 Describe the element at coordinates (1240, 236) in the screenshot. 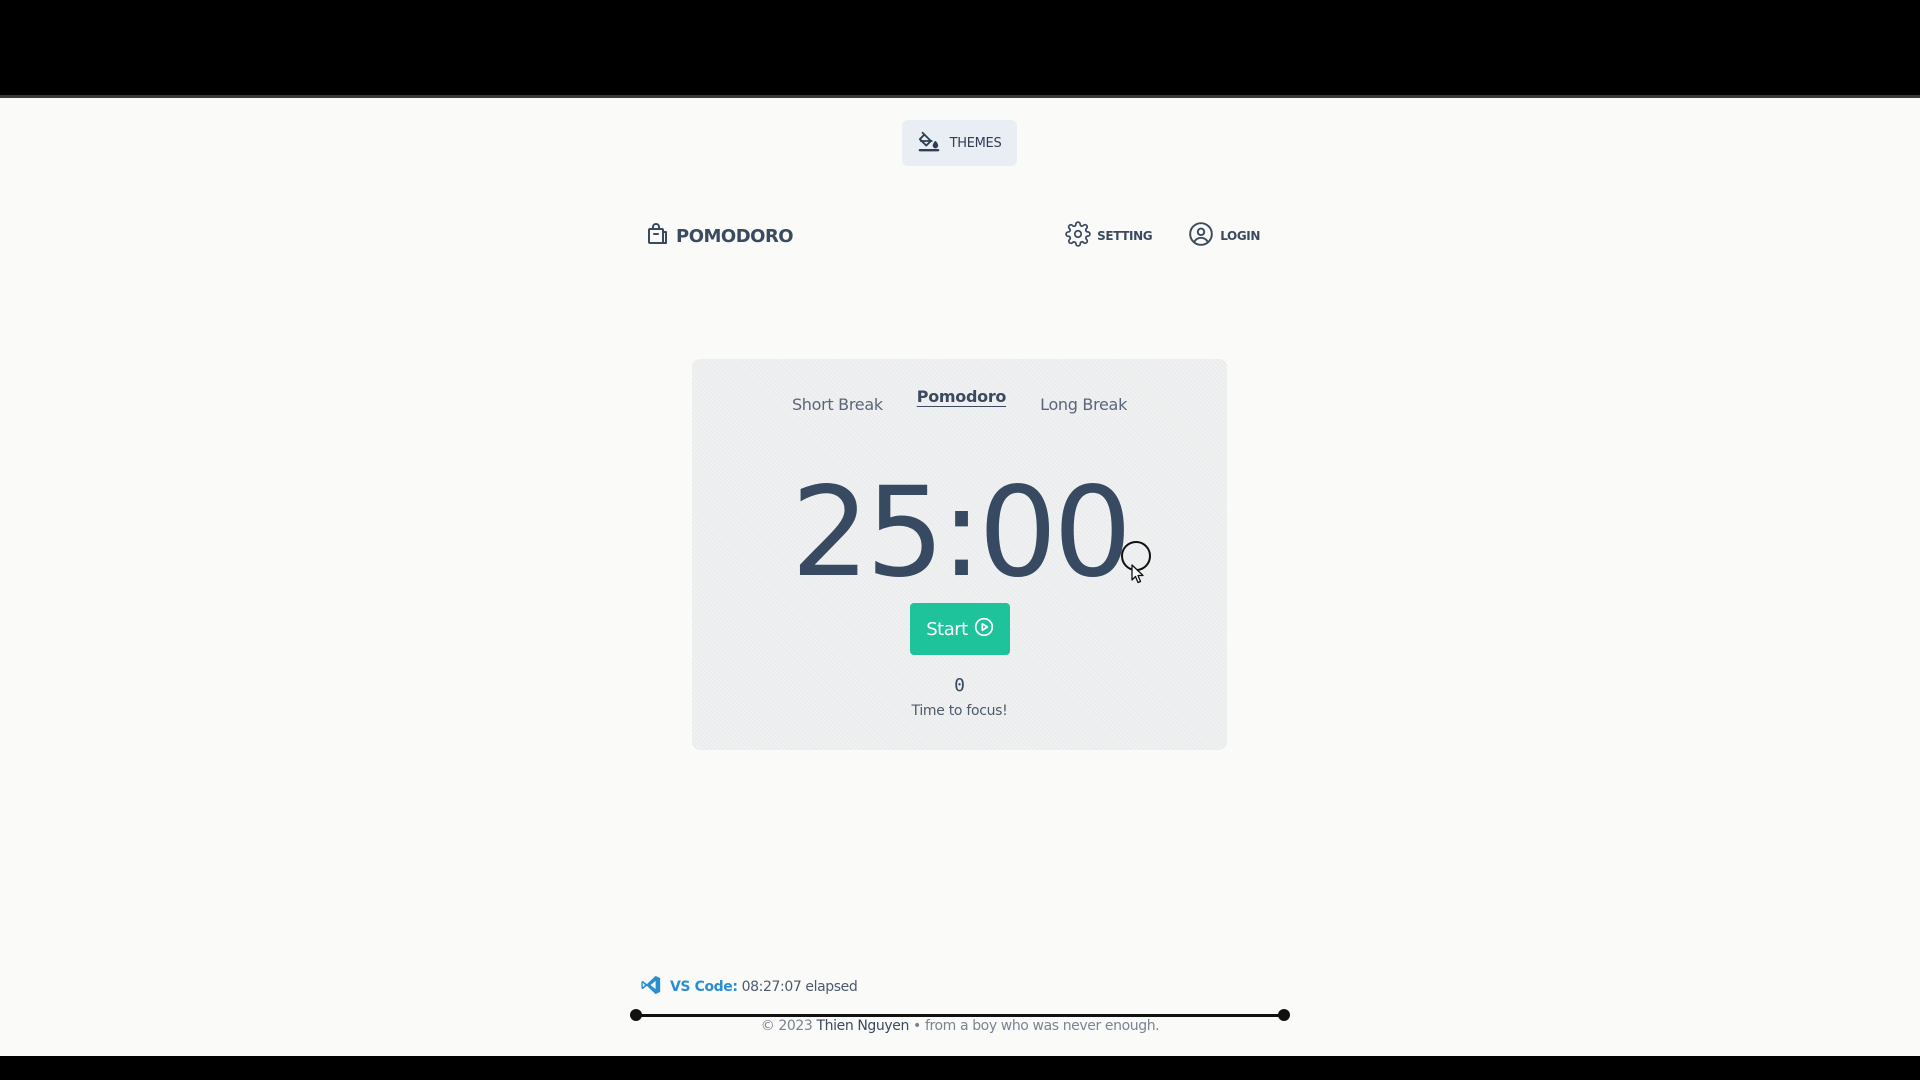

I see `login-label: LOGIN` at that location.